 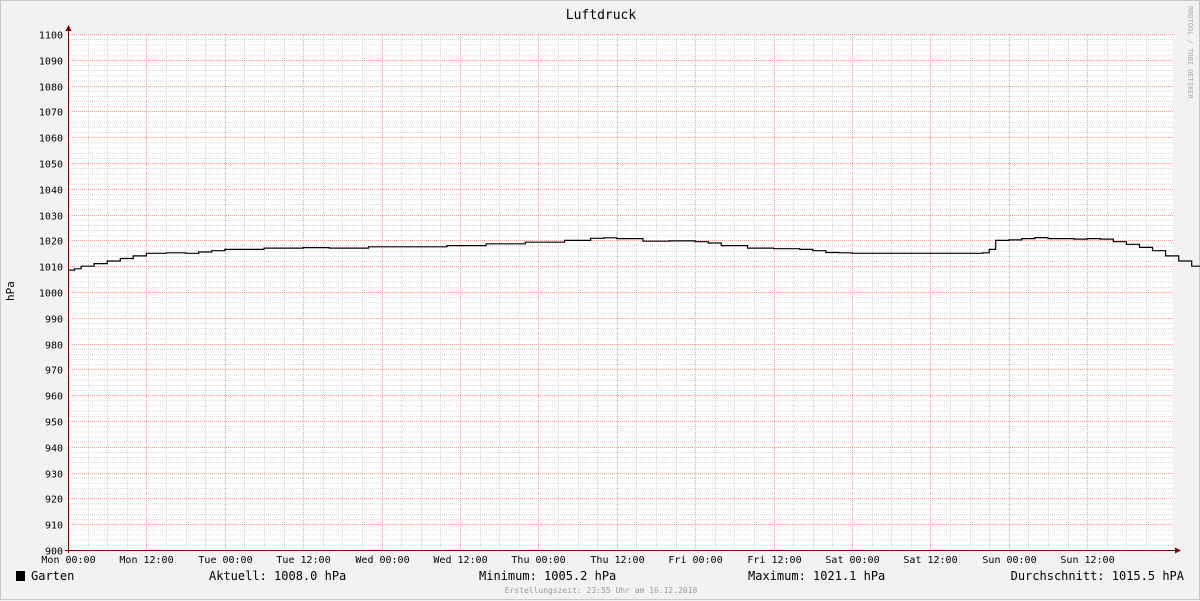 I want to click on y-tick-label: 1040, so click(x=51, y=191).